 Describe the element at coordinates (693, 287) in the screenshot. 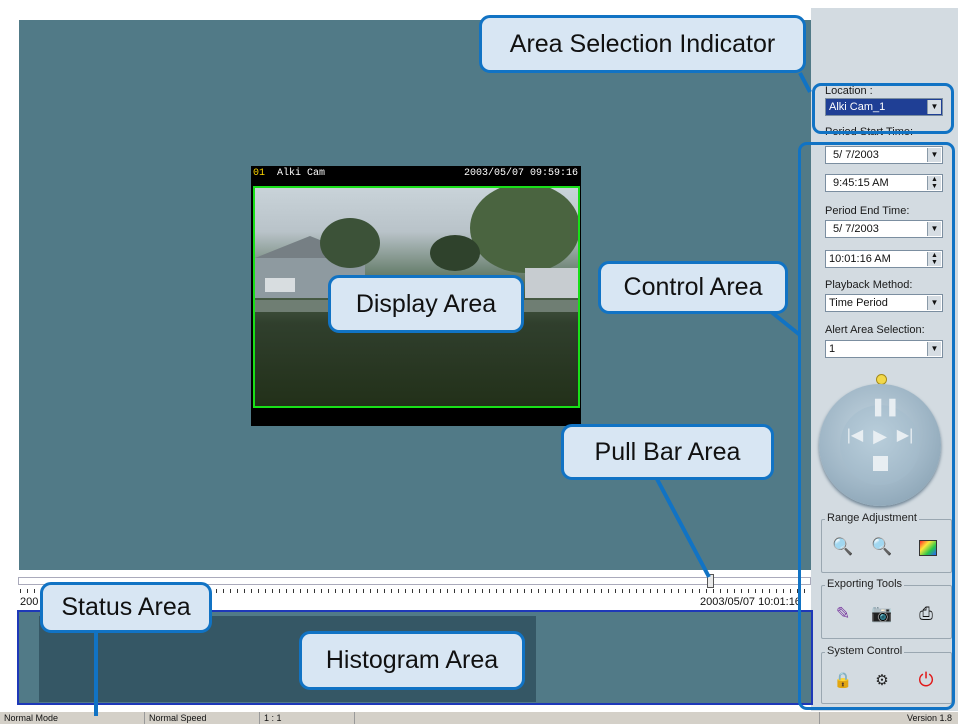

I see `callout-control-area: Control Area` at that location.